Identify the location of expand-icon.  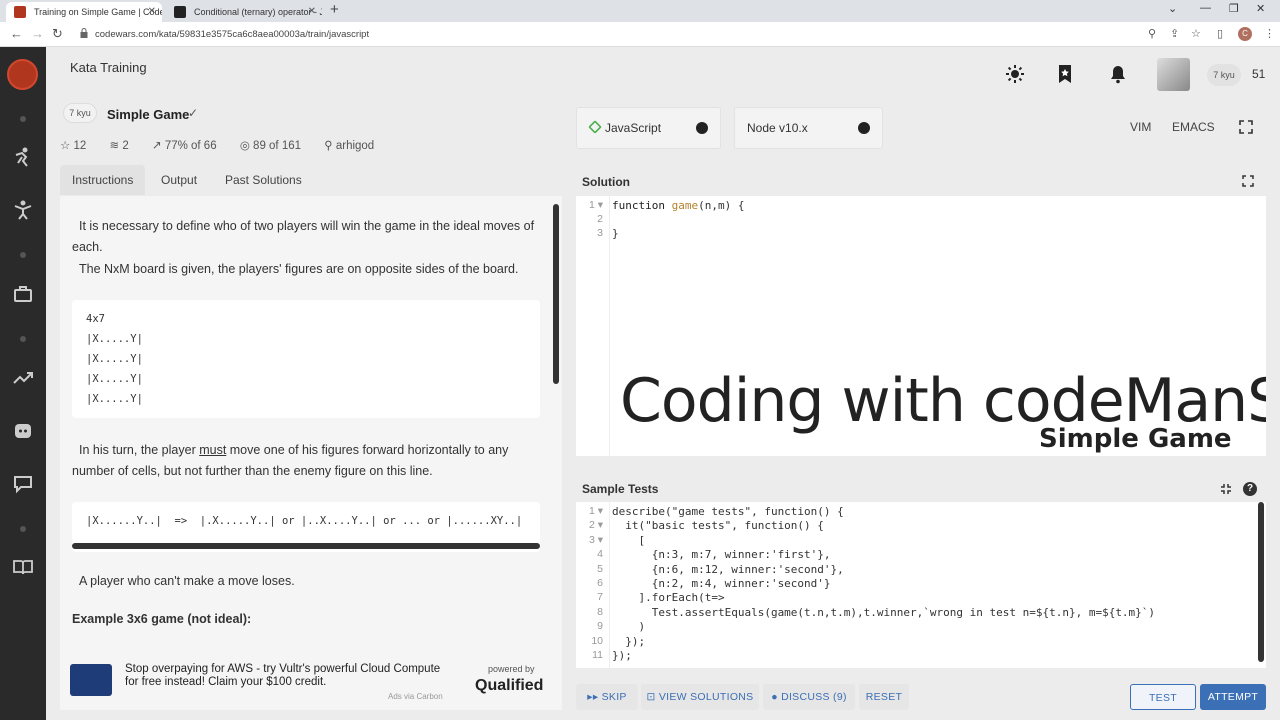
(1248, 181).